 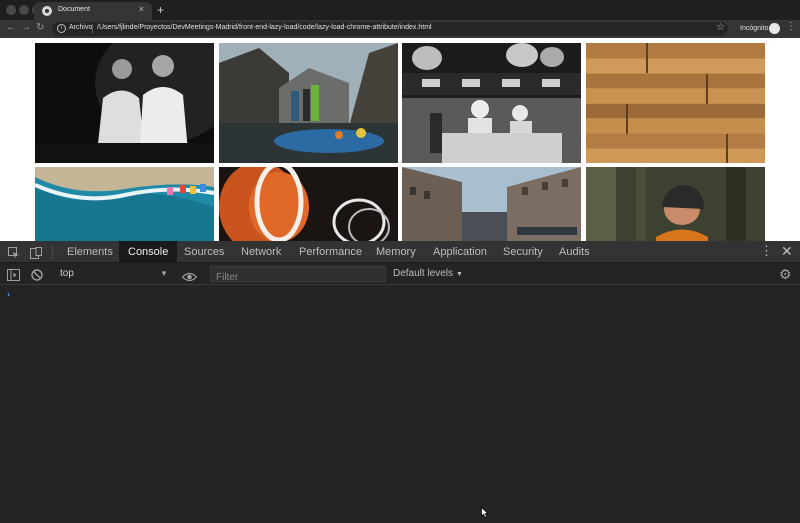 What do you see at coordinates (141, 9) in the screenshot?
I see `tab-close-button: ×` at bounding box center [141, 9].